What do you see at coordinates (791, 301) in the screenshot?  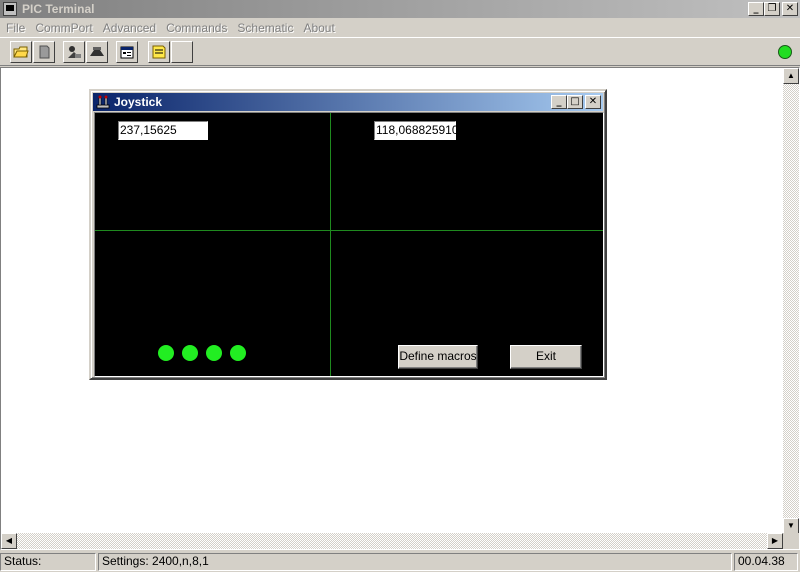 I see `vertical-scrollbar: ▲ ▼` at bounding box center [791, 301].